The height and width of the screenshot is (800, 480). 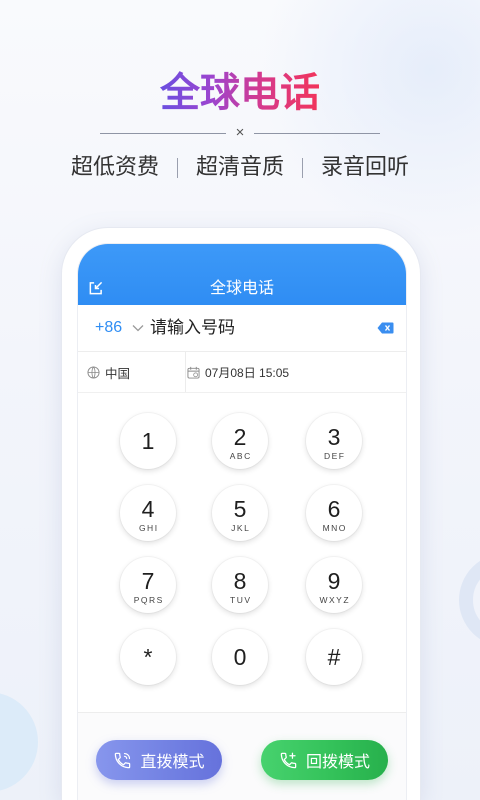 I want to click on key-letters: PQRS, so click(x=148, y=600).